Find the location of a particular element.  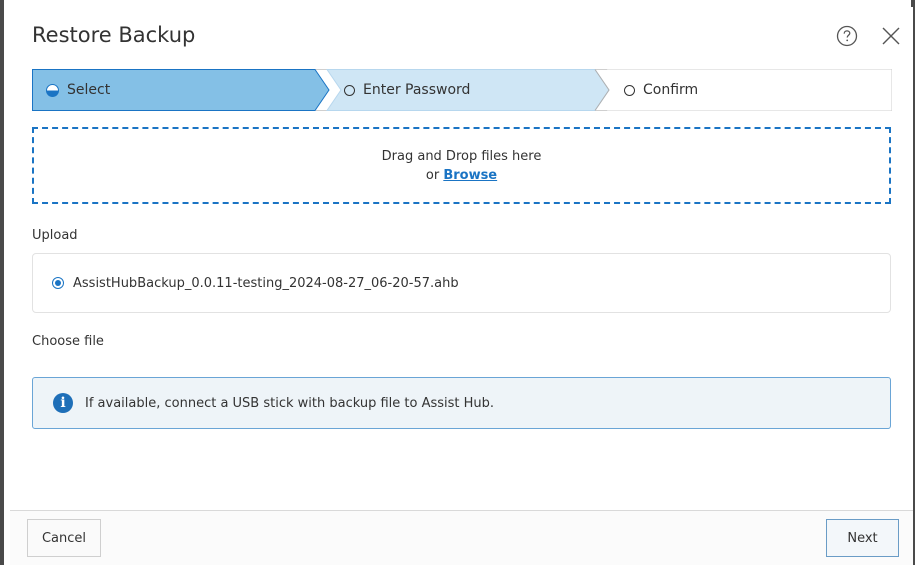

info-icon: i is located at coordinates (63, 403).